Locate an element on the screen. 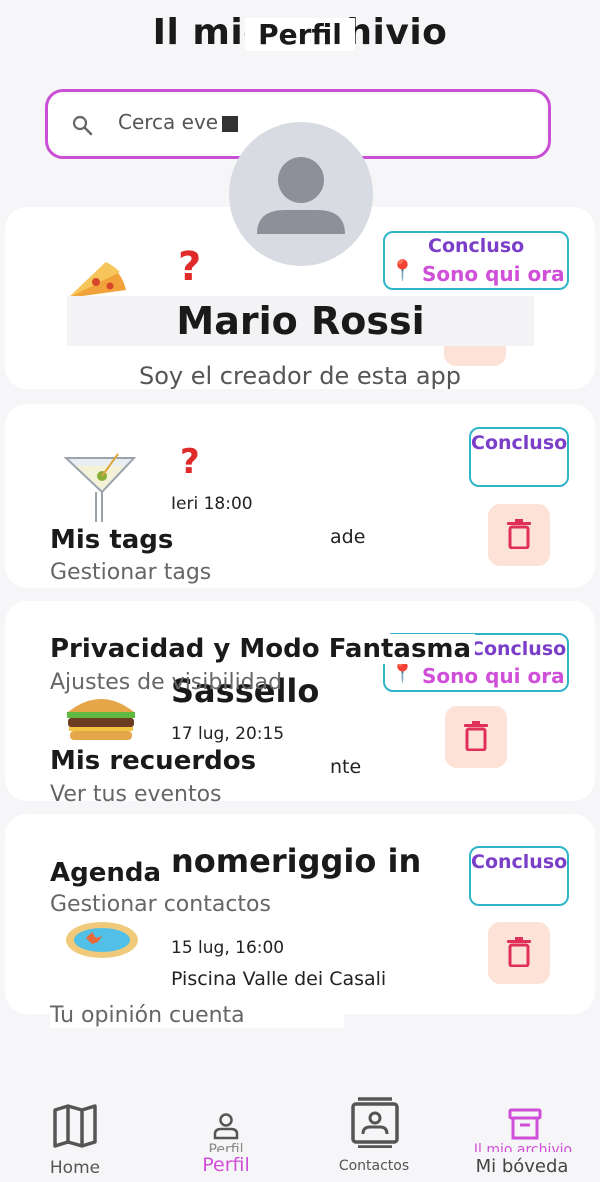 This screenshot has height=1182, width=600. nav-profile-label-under: Perfil is located at coordinates (226, 1147).